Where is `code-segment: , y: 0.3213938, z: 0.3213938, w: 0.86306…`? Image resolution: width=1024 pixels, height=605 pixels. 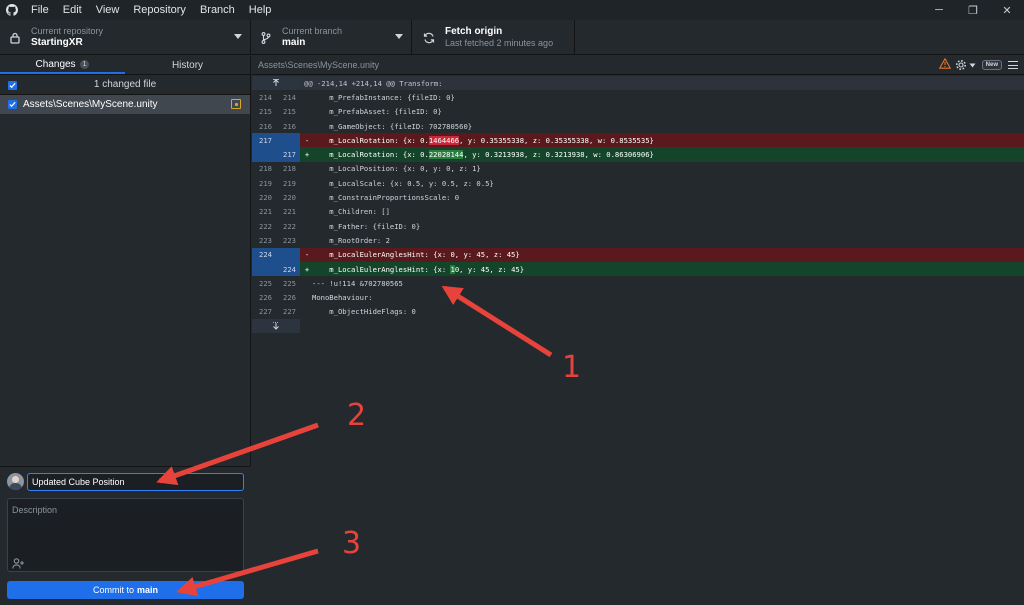
code-segment: , y: 0.3213938, z: 0.3213938, w: 0.86306… is located at coordinates (558, 155).